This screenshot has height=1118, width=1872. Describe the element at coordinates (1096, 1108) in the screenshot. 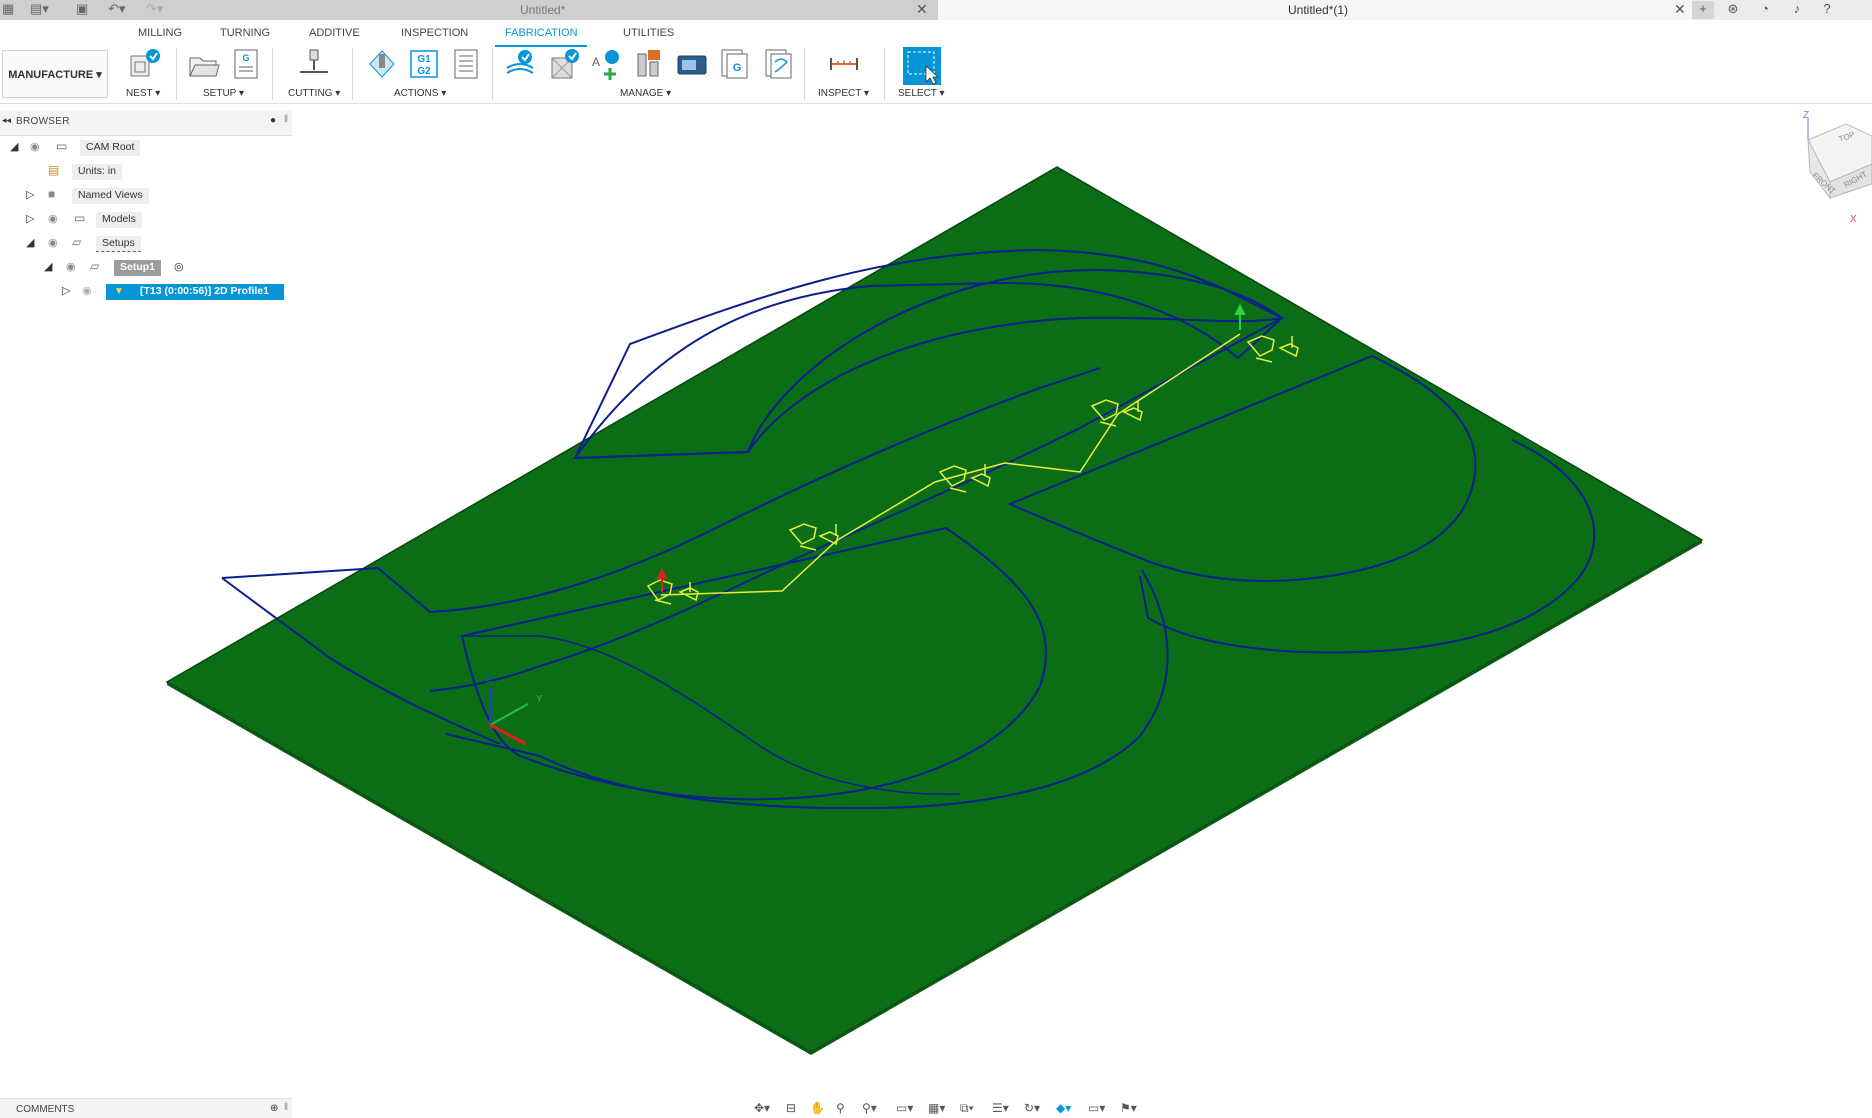

I see `environment-icon: ▭▾` at that location.